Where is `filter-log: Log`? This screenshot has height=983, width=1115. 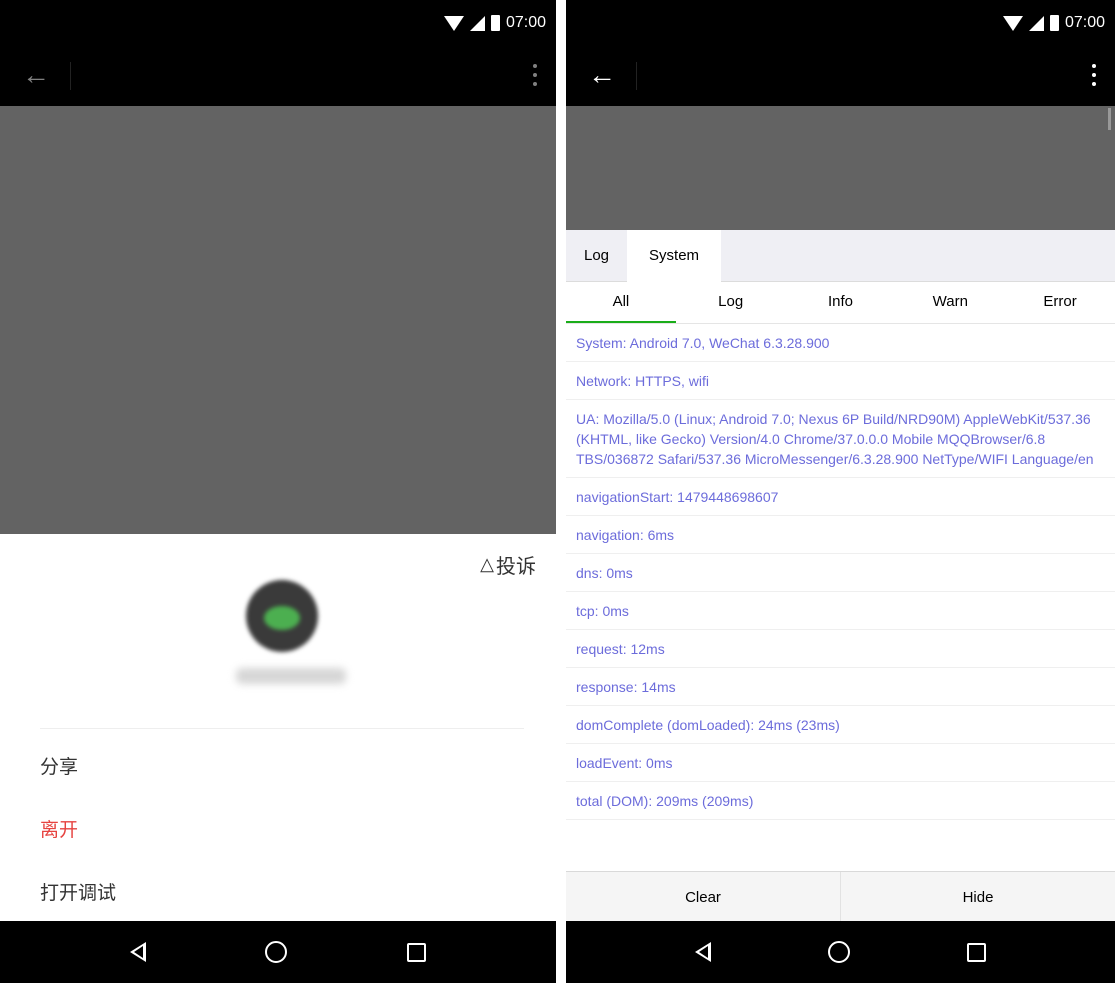
filter-log: Log is located at coordinates (731, 302).